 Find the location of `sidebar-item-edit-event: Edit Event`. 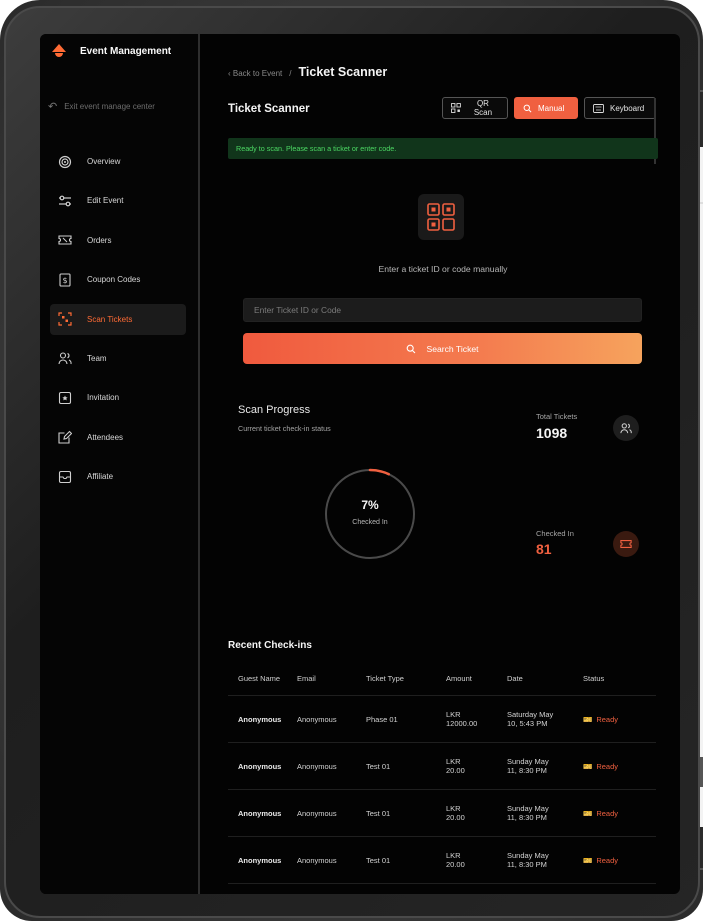

sidebar-item-edit-event: Edit Event is located at coordinates (118, 200).